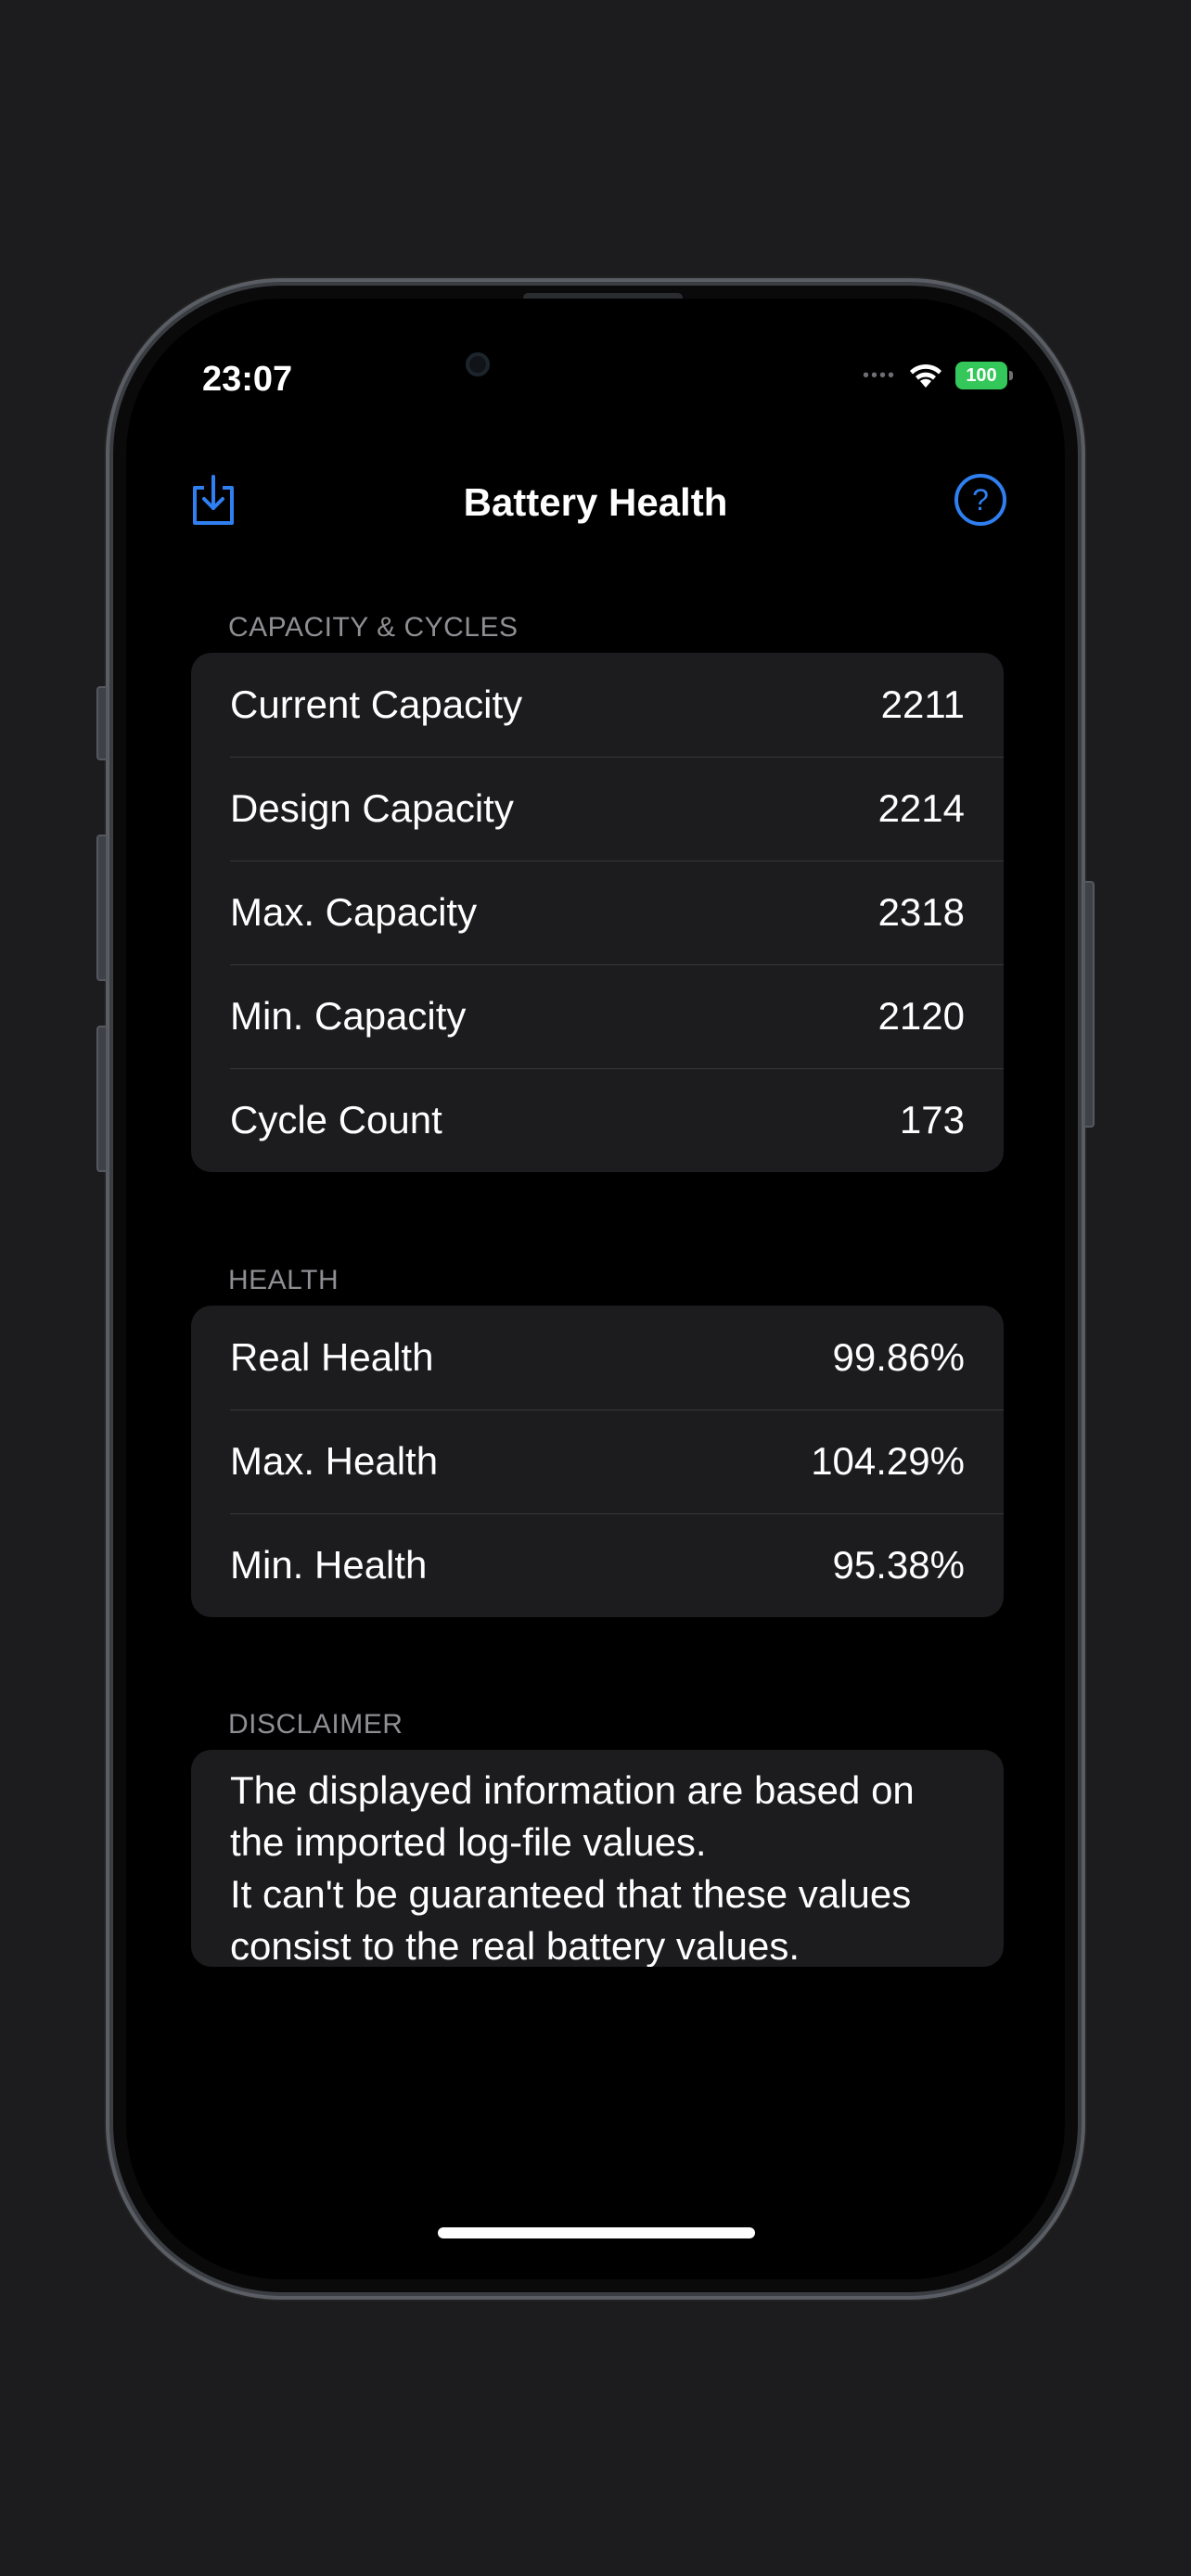 This screenshot has height=2576, width=1191. I want to click on row-label: Cycle Count, so click(336, 1119).